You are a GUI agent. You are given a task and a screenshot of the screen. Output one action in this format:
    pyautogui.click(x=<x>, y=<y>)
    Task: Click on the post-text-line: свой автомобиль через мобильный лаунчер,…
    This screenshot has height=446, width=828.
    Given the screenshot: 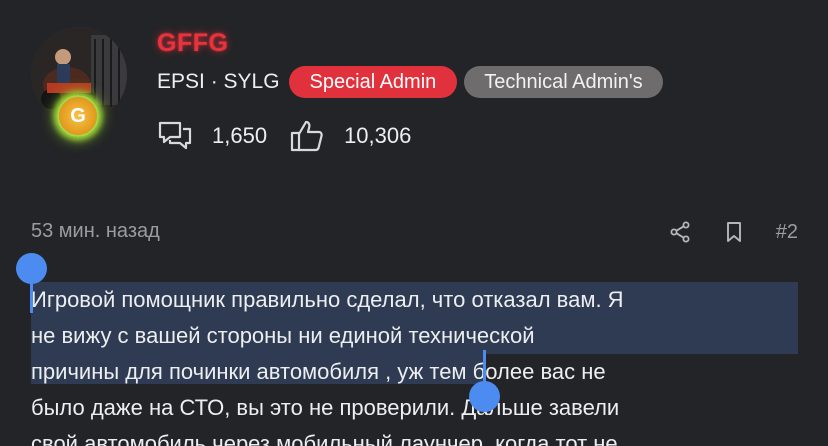 What is the action you would take?
    pyautogui.click(x=324, y=438)
    